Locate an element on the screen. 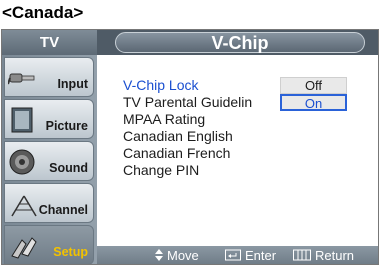 The width and height of the screenshot is (380, 265). antenna-icon is located at coordinates (24, 206).